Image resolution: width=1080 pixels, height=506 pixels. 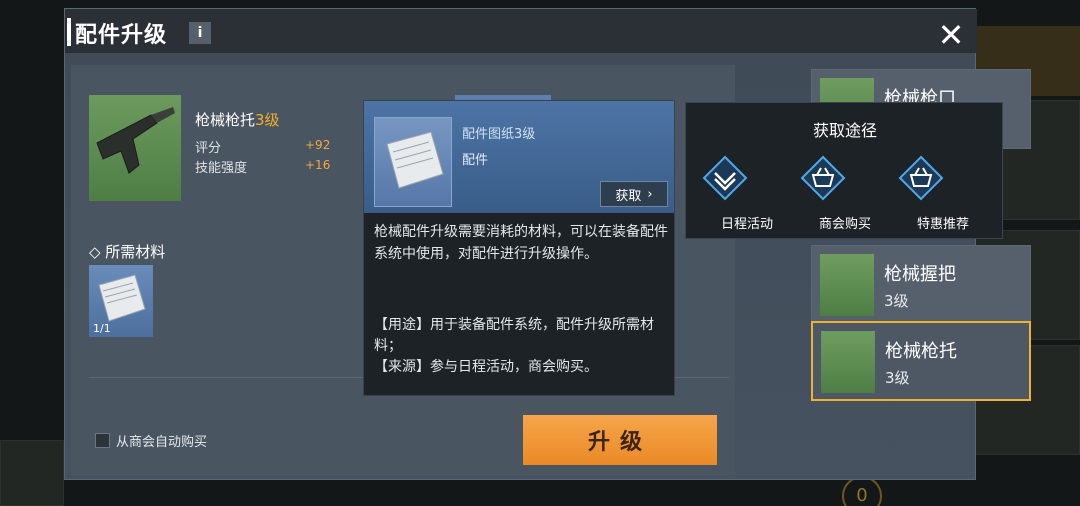 I want to click on tooltip-item-type: 配件, so click(x=475, y=160).